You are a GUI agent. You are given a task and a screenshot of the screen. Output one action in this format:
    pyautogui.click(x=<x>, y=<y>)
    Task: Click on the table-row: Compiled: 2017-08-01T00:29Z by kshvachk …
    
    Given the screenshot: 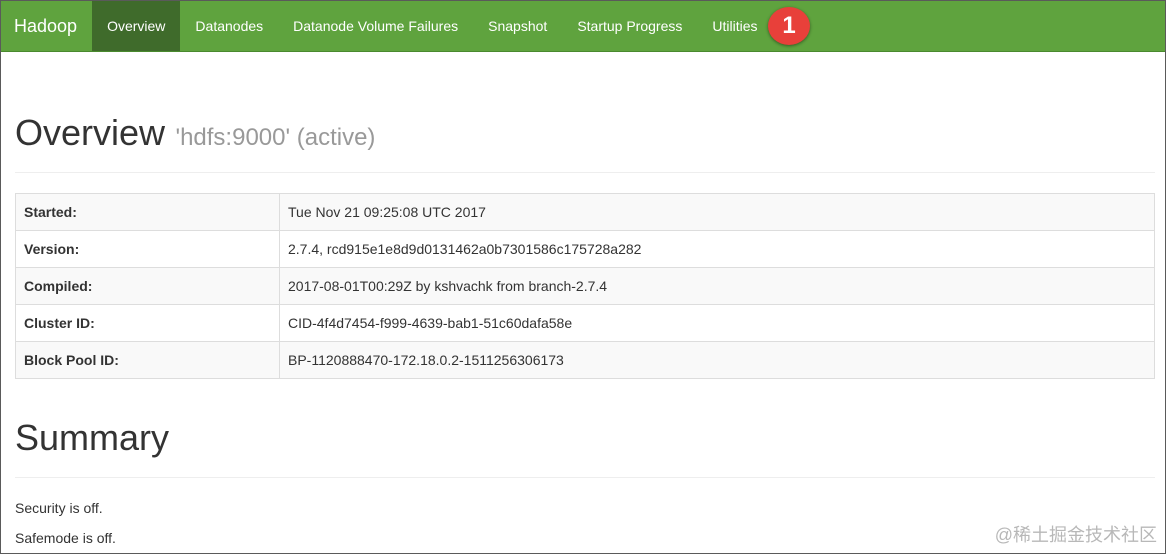 What is the action you would take?
    pyautogui.click(x=585, y=286)
    